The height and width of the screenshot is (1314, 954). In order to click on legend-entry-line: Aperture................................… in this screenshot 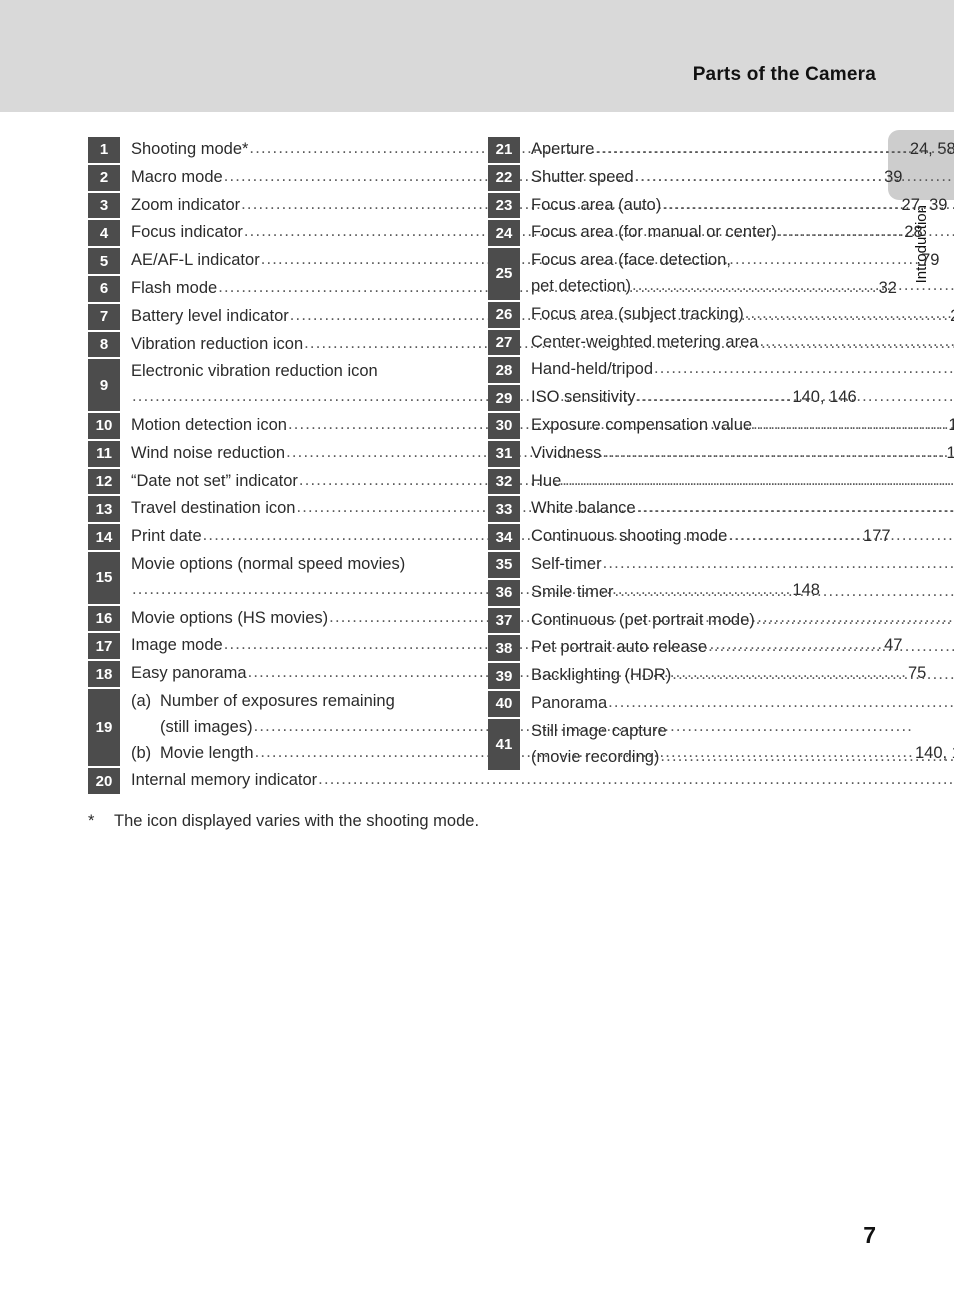, I will do `click(742, 150)`.